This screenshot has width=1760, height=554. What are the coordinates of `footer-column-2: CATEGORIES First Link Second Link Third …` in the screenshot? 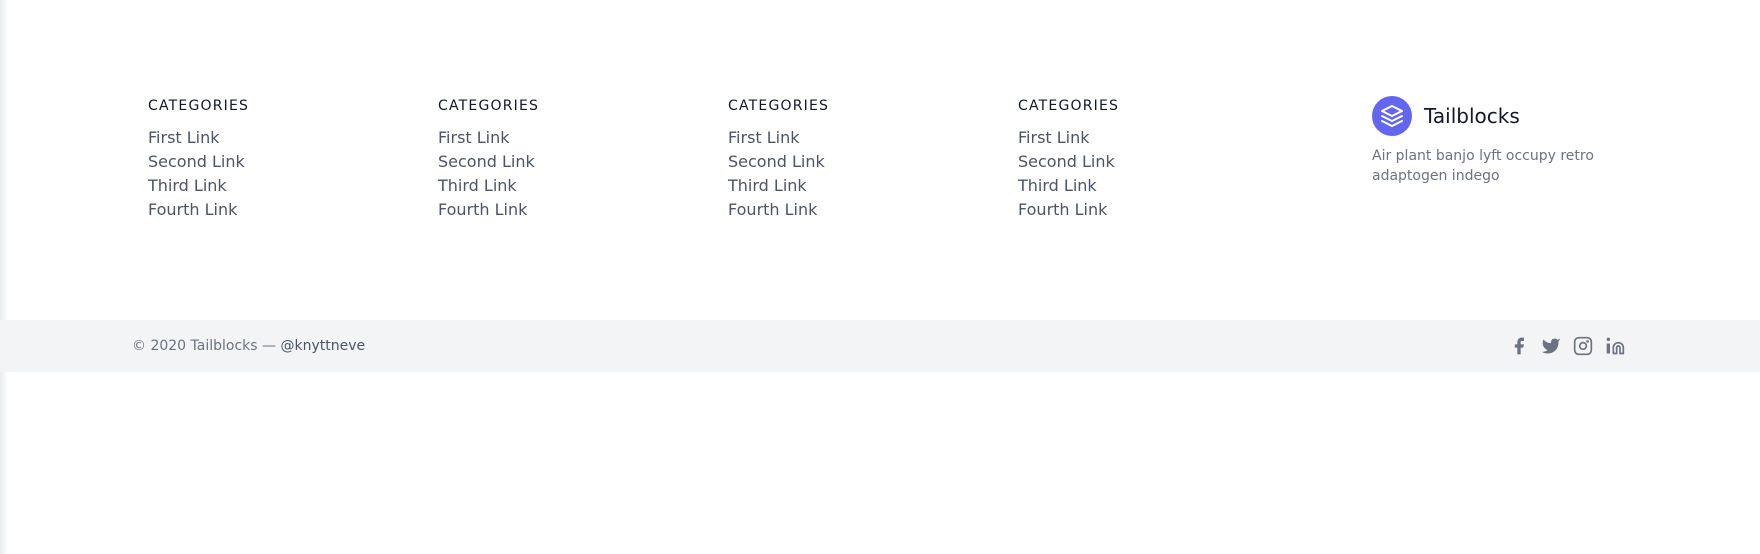 It's located at (558, 159).